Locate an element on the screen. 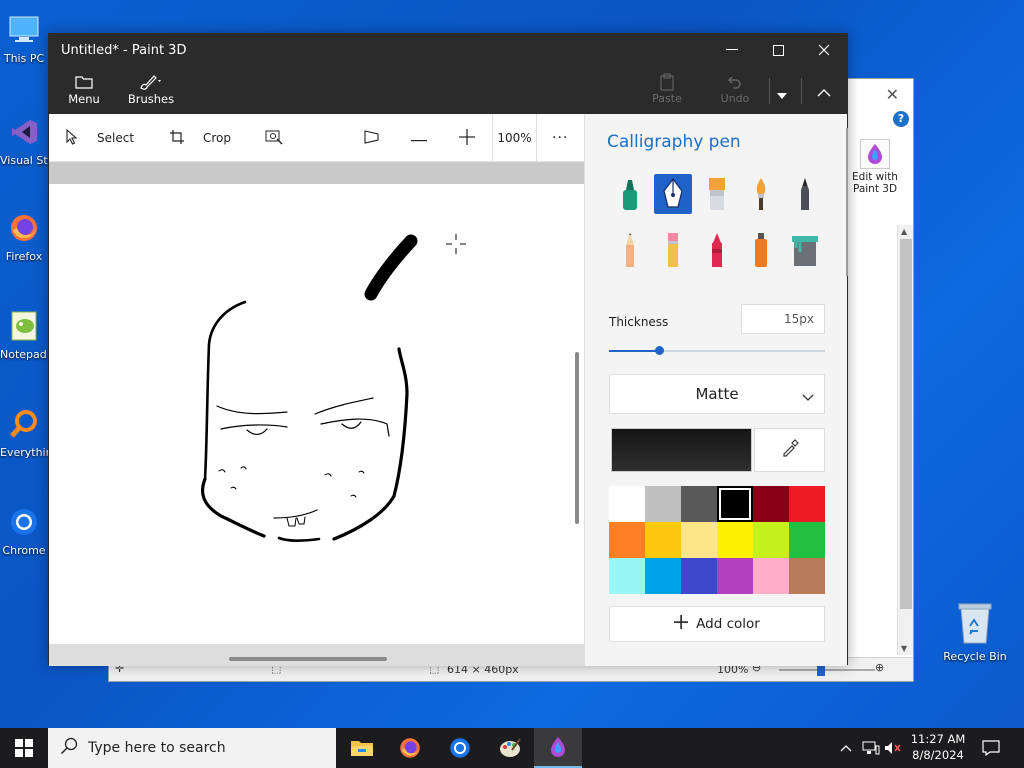 This screenshot has width=1024, height=768. marker-icon is located at coordinates (630, 195).